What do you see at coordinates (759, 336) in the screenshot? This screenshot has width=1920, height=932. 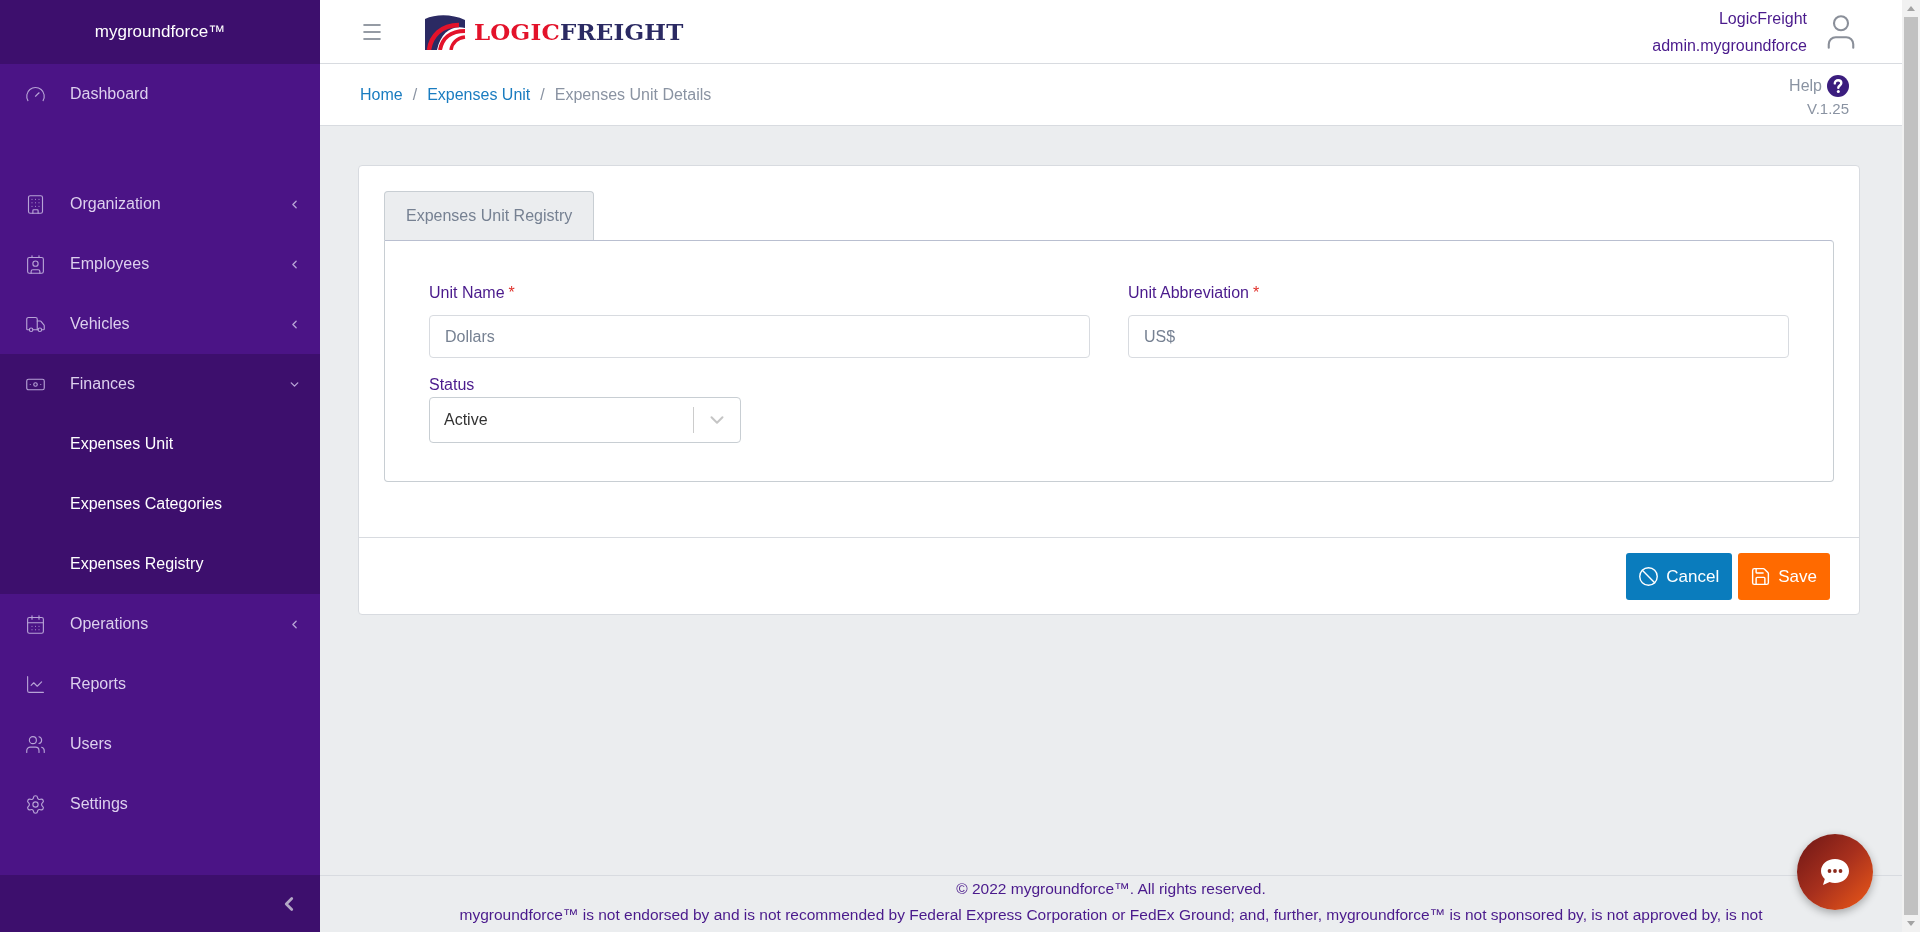 I see `text-input: Dollars` at bounding box center [759, 336].